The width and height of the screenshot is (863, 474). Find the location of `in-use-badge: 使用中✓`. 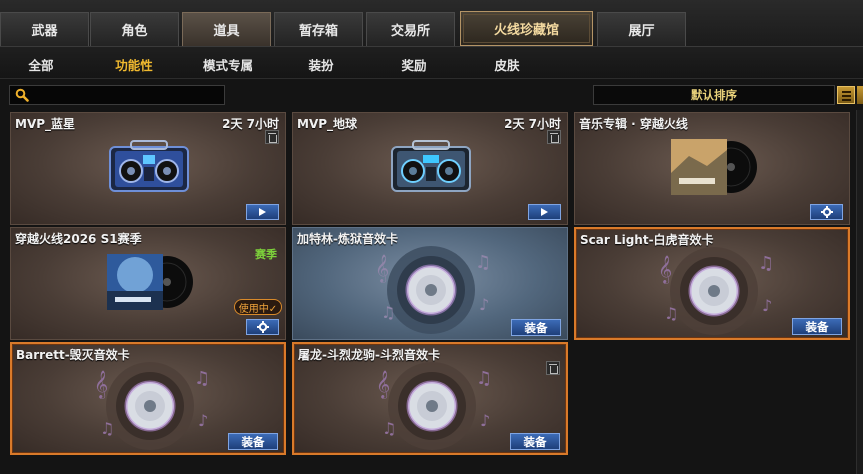

in-use-badge: 使用中✓ is located at coordinates (258, 307).